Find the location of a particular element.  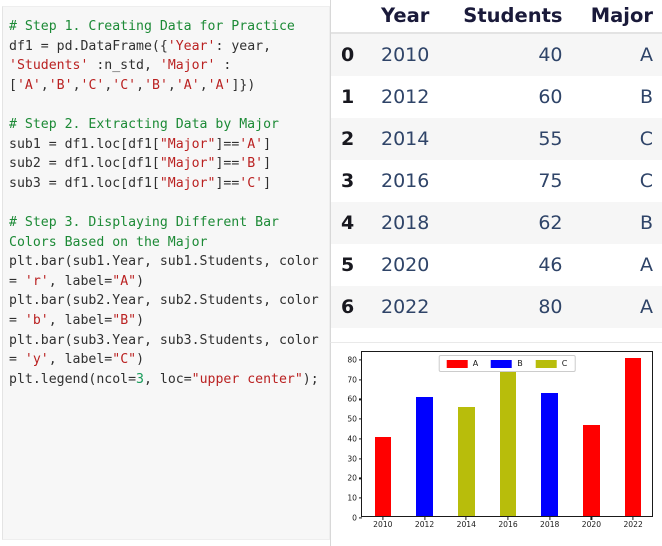

table-cell-year: 2014 is located at coordinates (405, 139).